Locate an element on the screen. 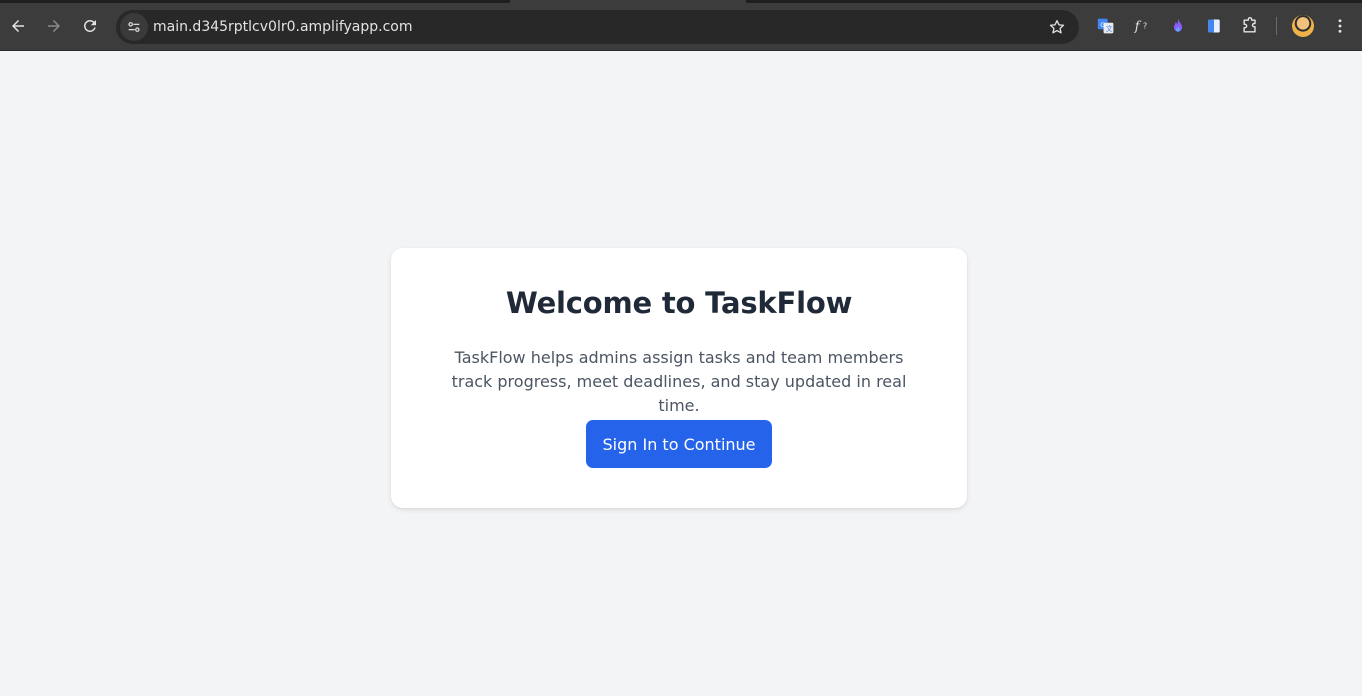  bookmark-star-button is located at coordinates (1057, 27).